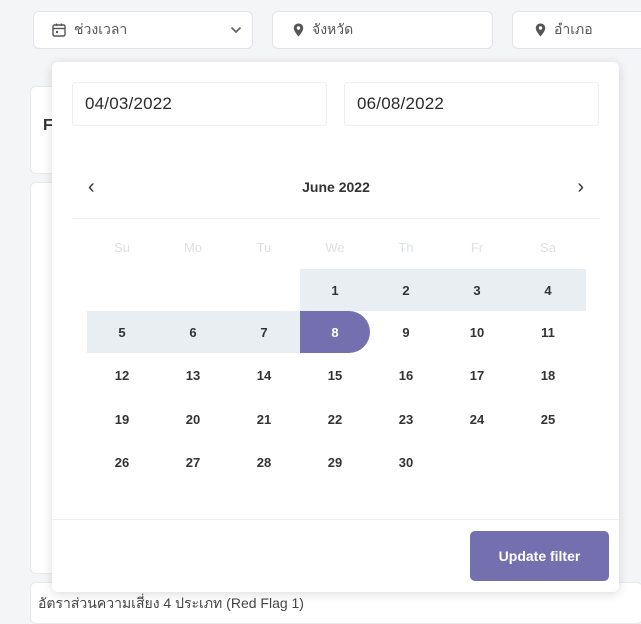 Image resolution: width=641 pixels, height=624 pixels. Describe the element at coordinates (335, 519) in the screenshot. I see `footer-divider` at that location.